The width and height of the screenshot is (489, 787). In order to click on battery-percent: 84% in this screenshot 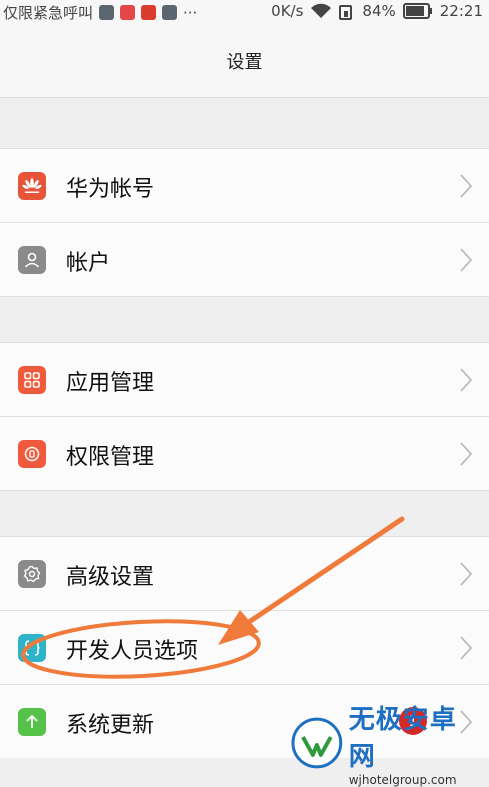, I will do `click(379, 11)`.